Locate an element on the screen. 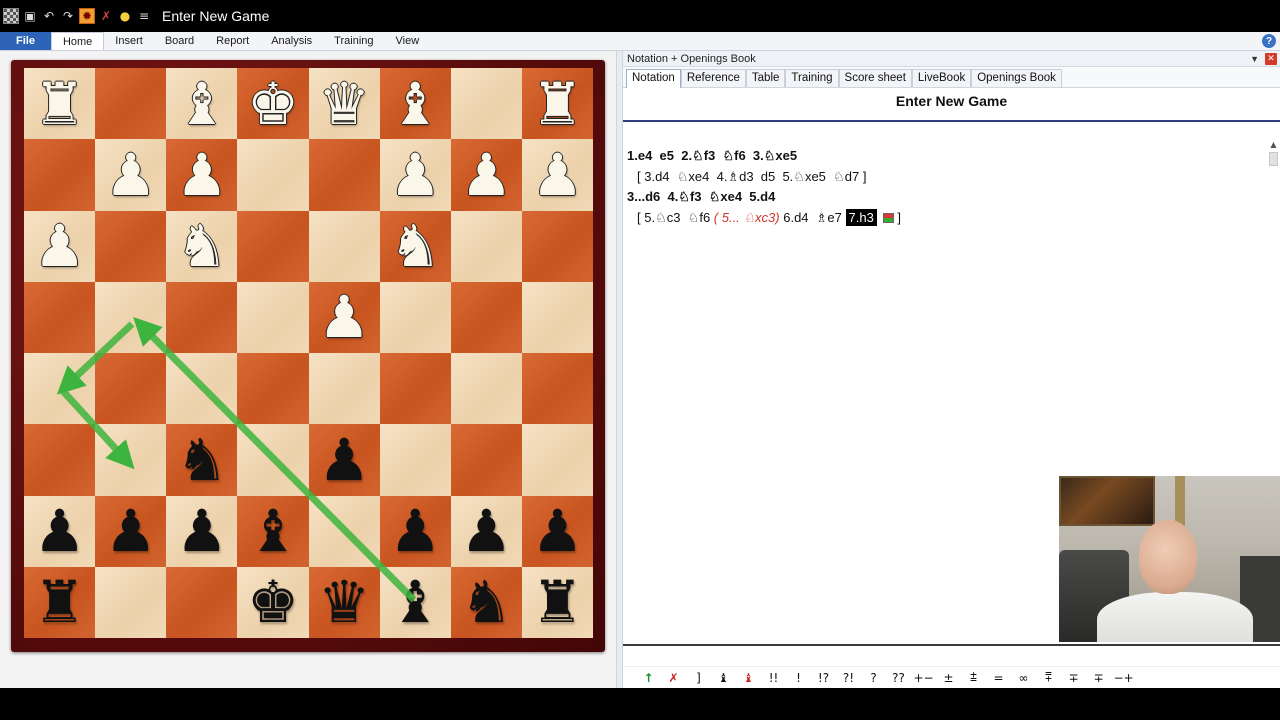 This screenshot has width=1280, height=720. annotation-button-13: ⩲ is located at coordinates (973, 677).